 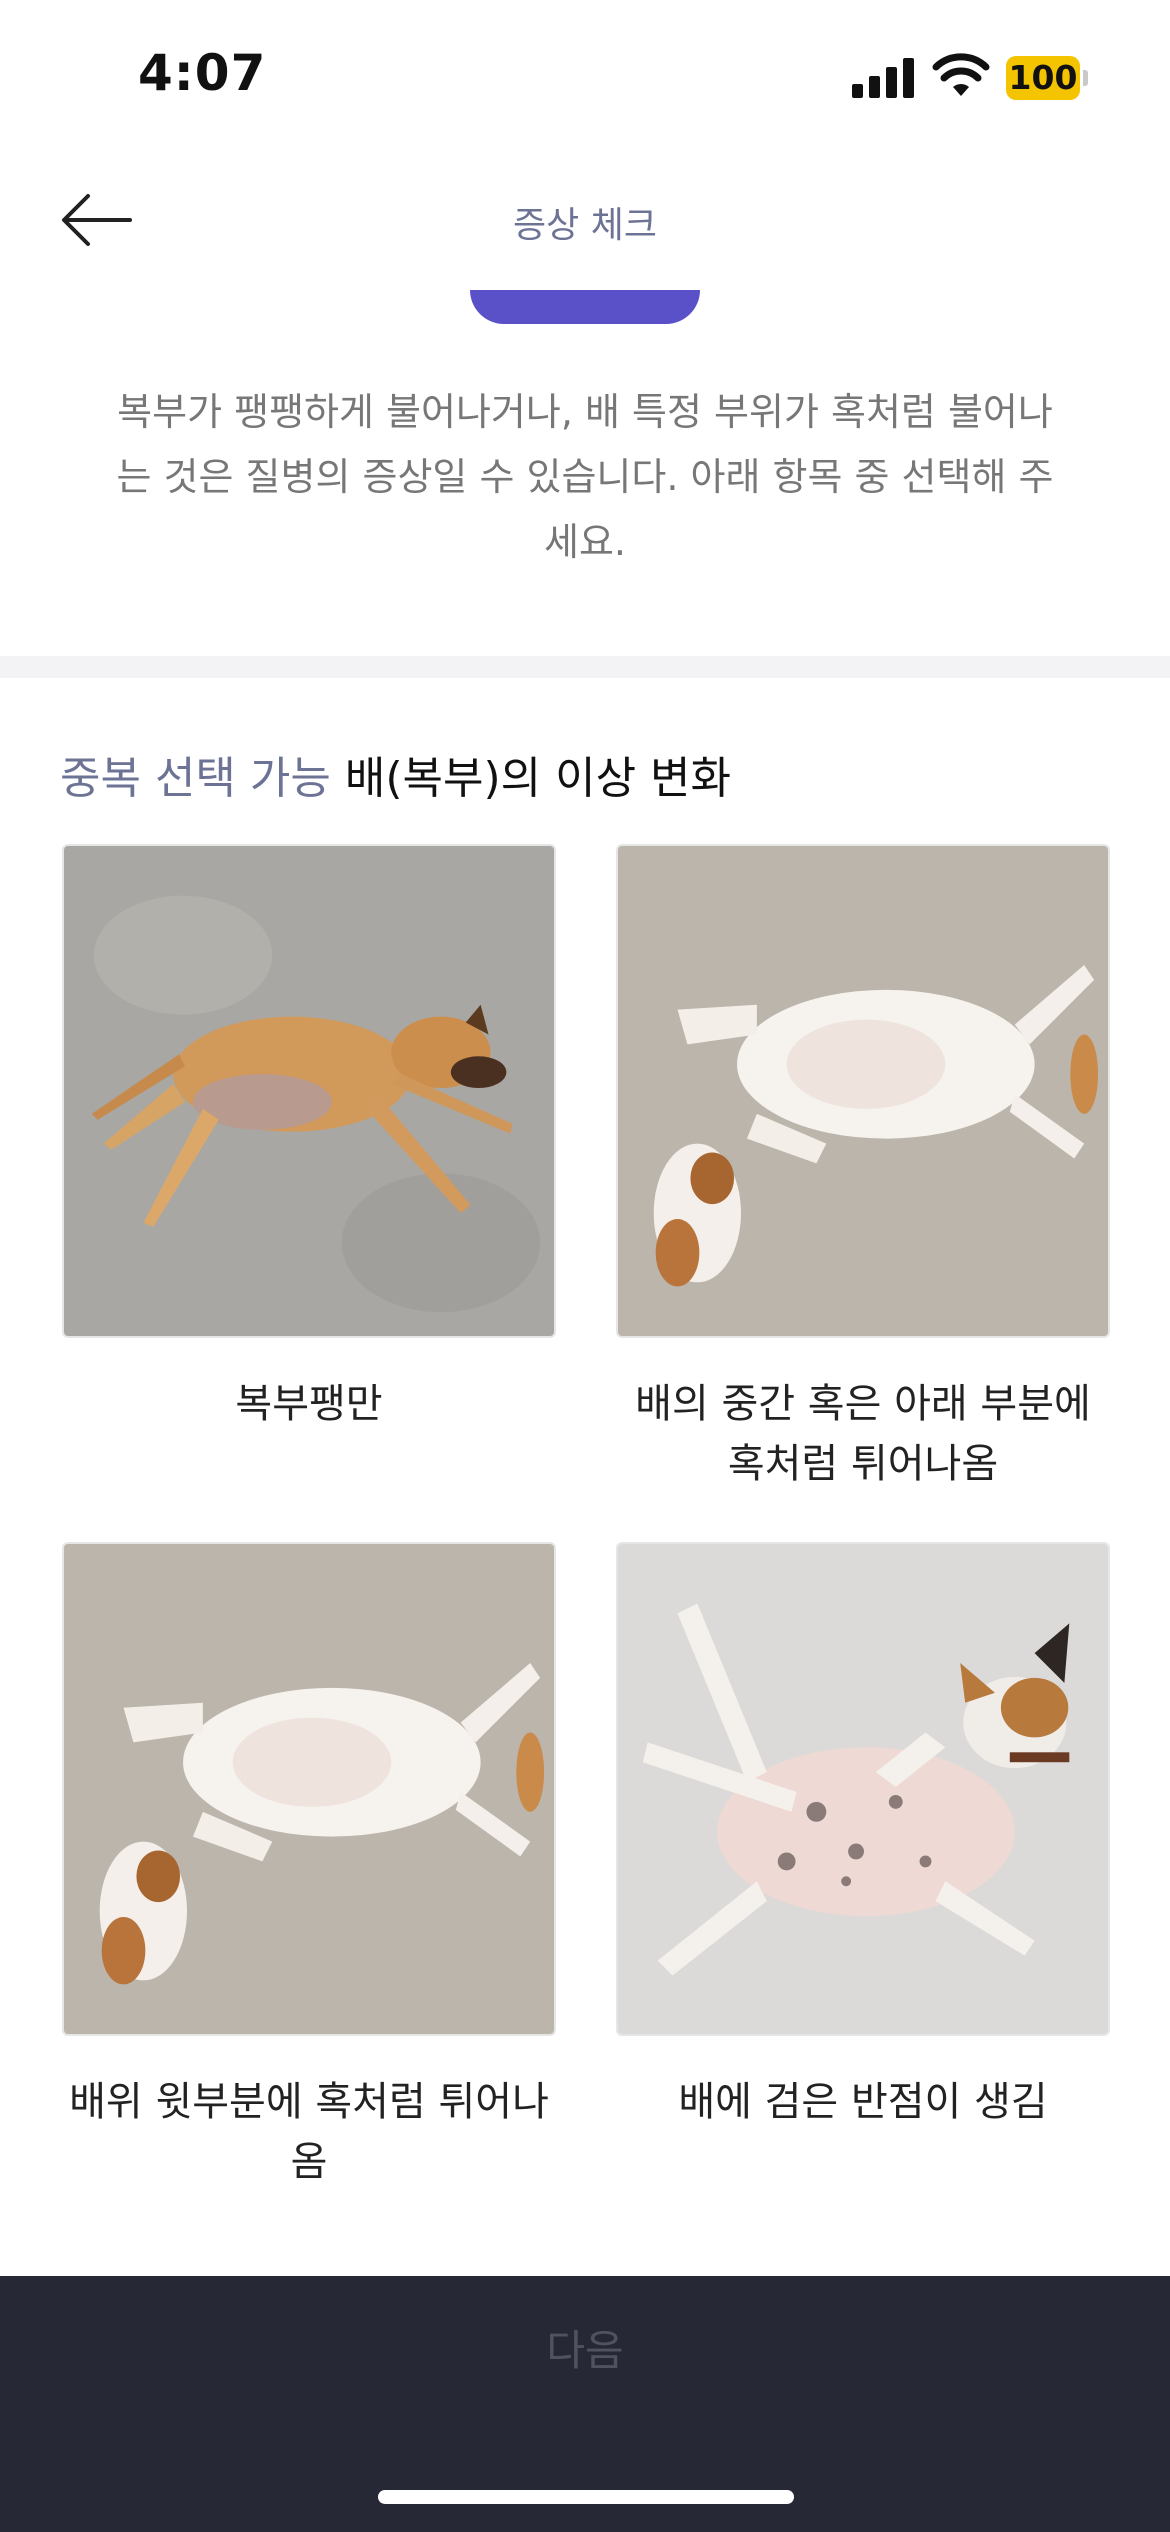 I want to click on status-bar: 4:07 100, so click(x=585, y=75).